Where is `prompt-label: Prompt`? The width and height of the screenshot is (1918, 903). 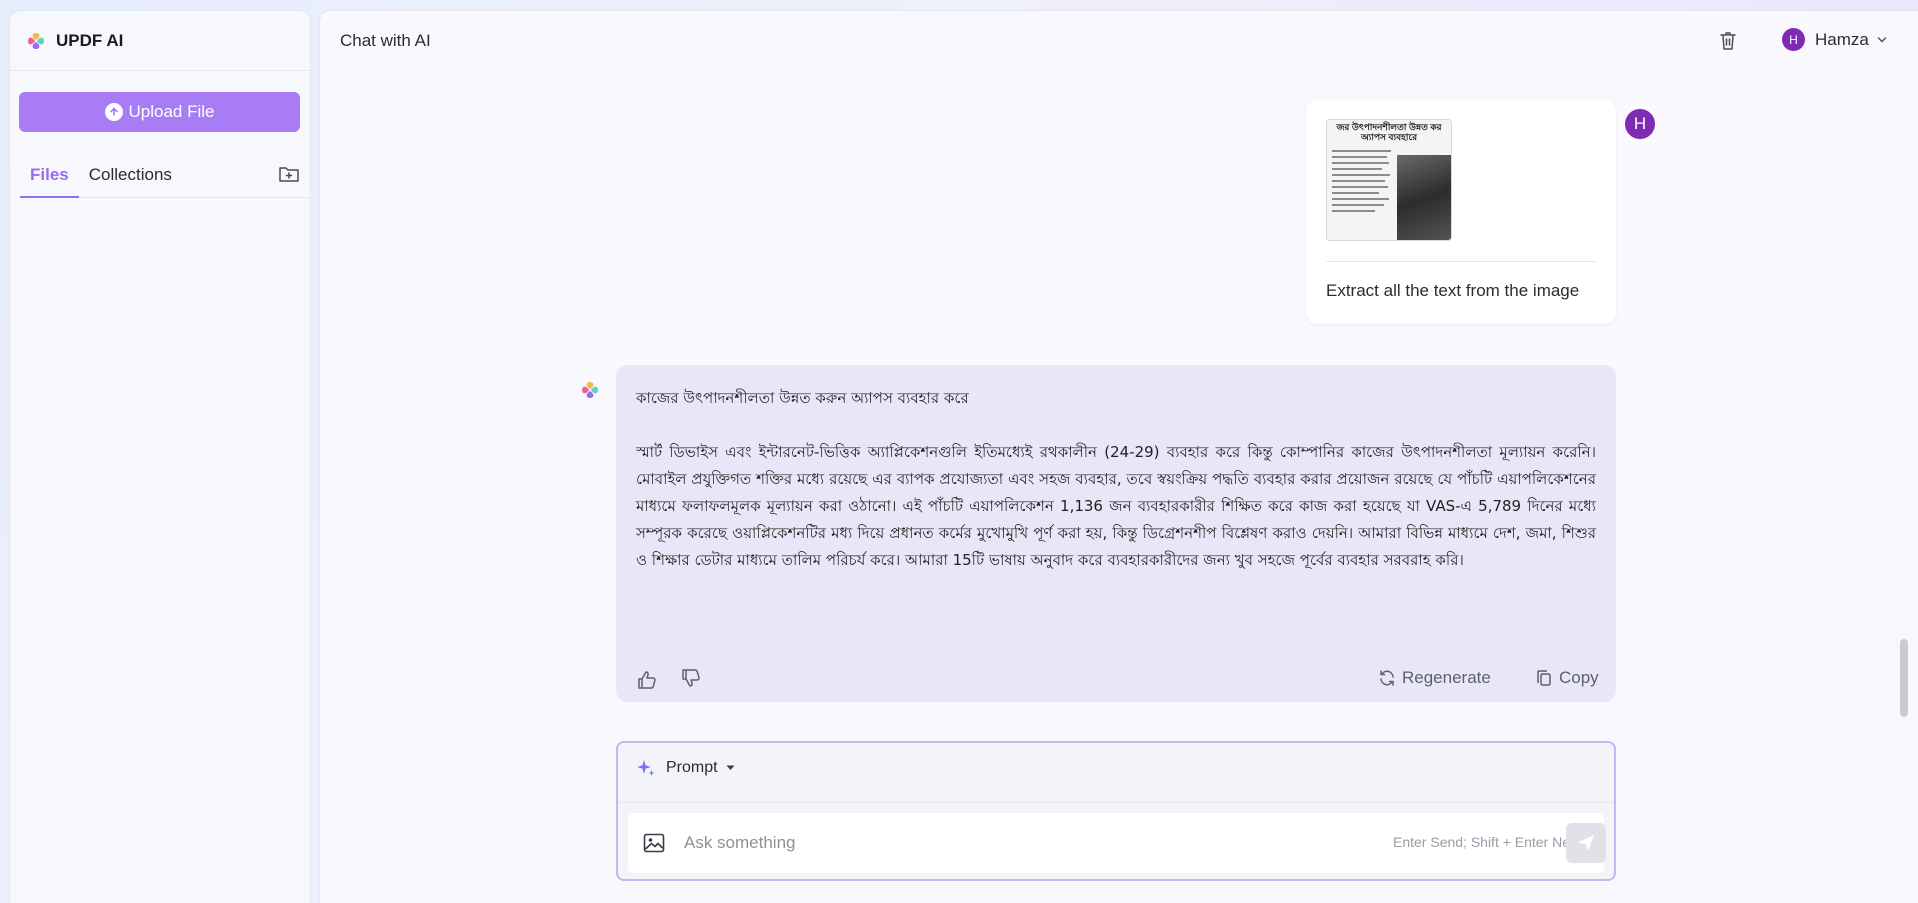
prompt-label: Prompt is located at coordinates (692, 767).